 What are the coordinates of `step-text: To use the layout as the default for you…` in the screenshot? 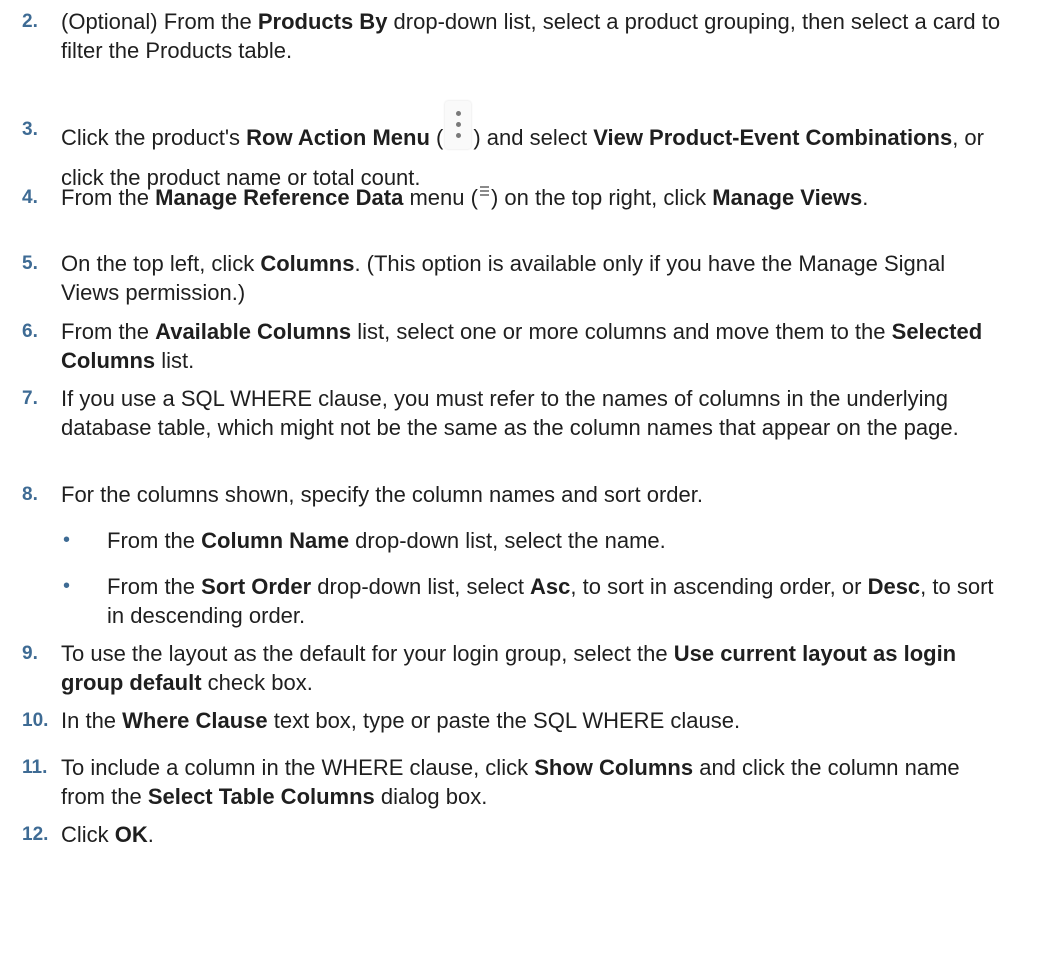 It's located at (509, 668).